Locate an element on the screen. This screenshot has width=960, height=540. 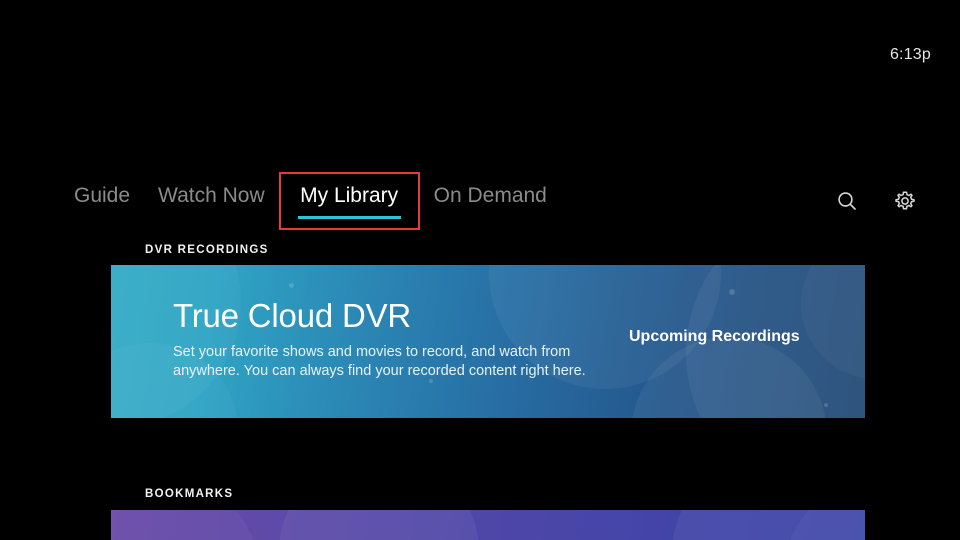
gear-icon is located at coordinates (905, 201).